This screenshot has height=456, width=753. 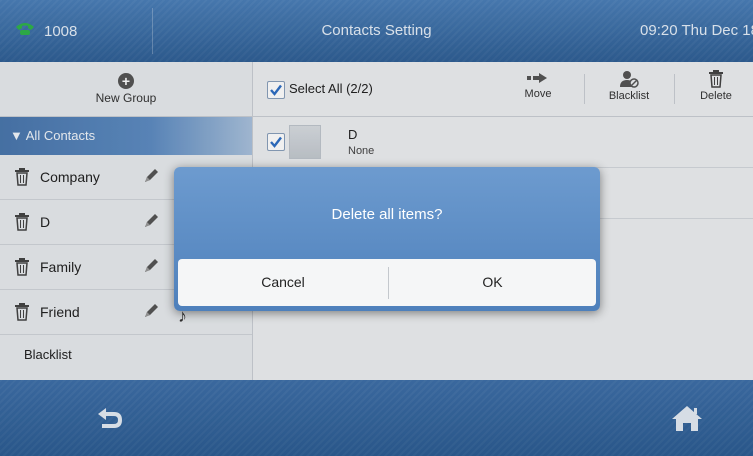 I want to click on dialog-message: Delete all items?, so click(x=387, y=214).